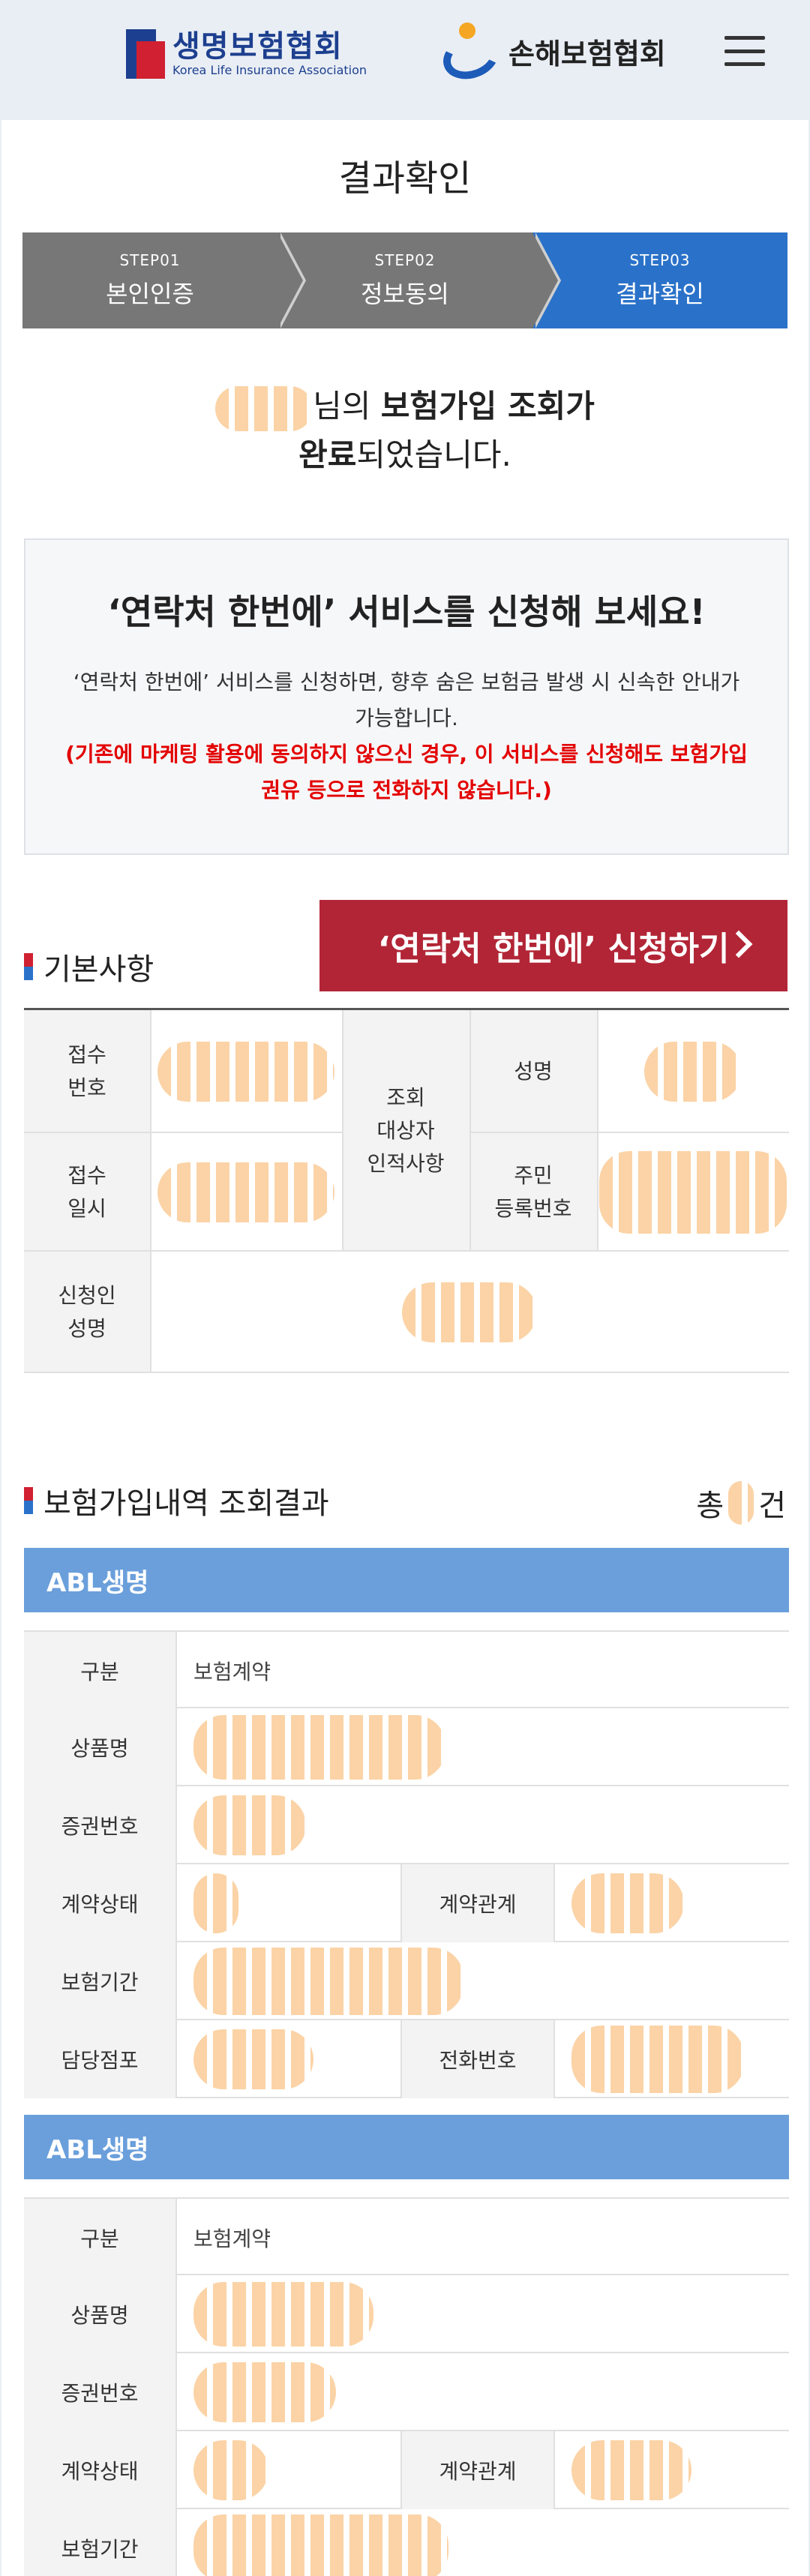 Image resolution: width=810 pixels, height=2576 pixels. Describe the element at coordinates (270, 70) in the screenshot. I see `life-logo-english: Korea Life Insurance Association` at that location.